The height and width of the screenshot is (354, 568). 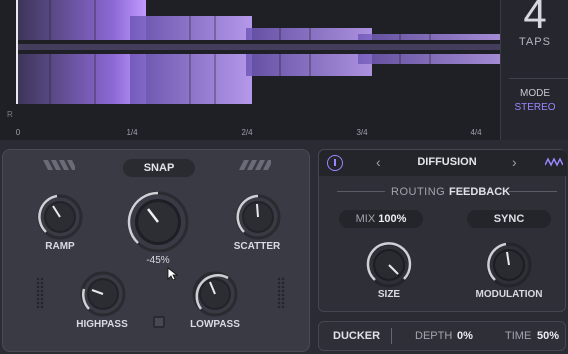 What do you see at coordinates (158, 260) in the screenshot?
I see `spread-value: -45%` at bounding box center [158, 260].